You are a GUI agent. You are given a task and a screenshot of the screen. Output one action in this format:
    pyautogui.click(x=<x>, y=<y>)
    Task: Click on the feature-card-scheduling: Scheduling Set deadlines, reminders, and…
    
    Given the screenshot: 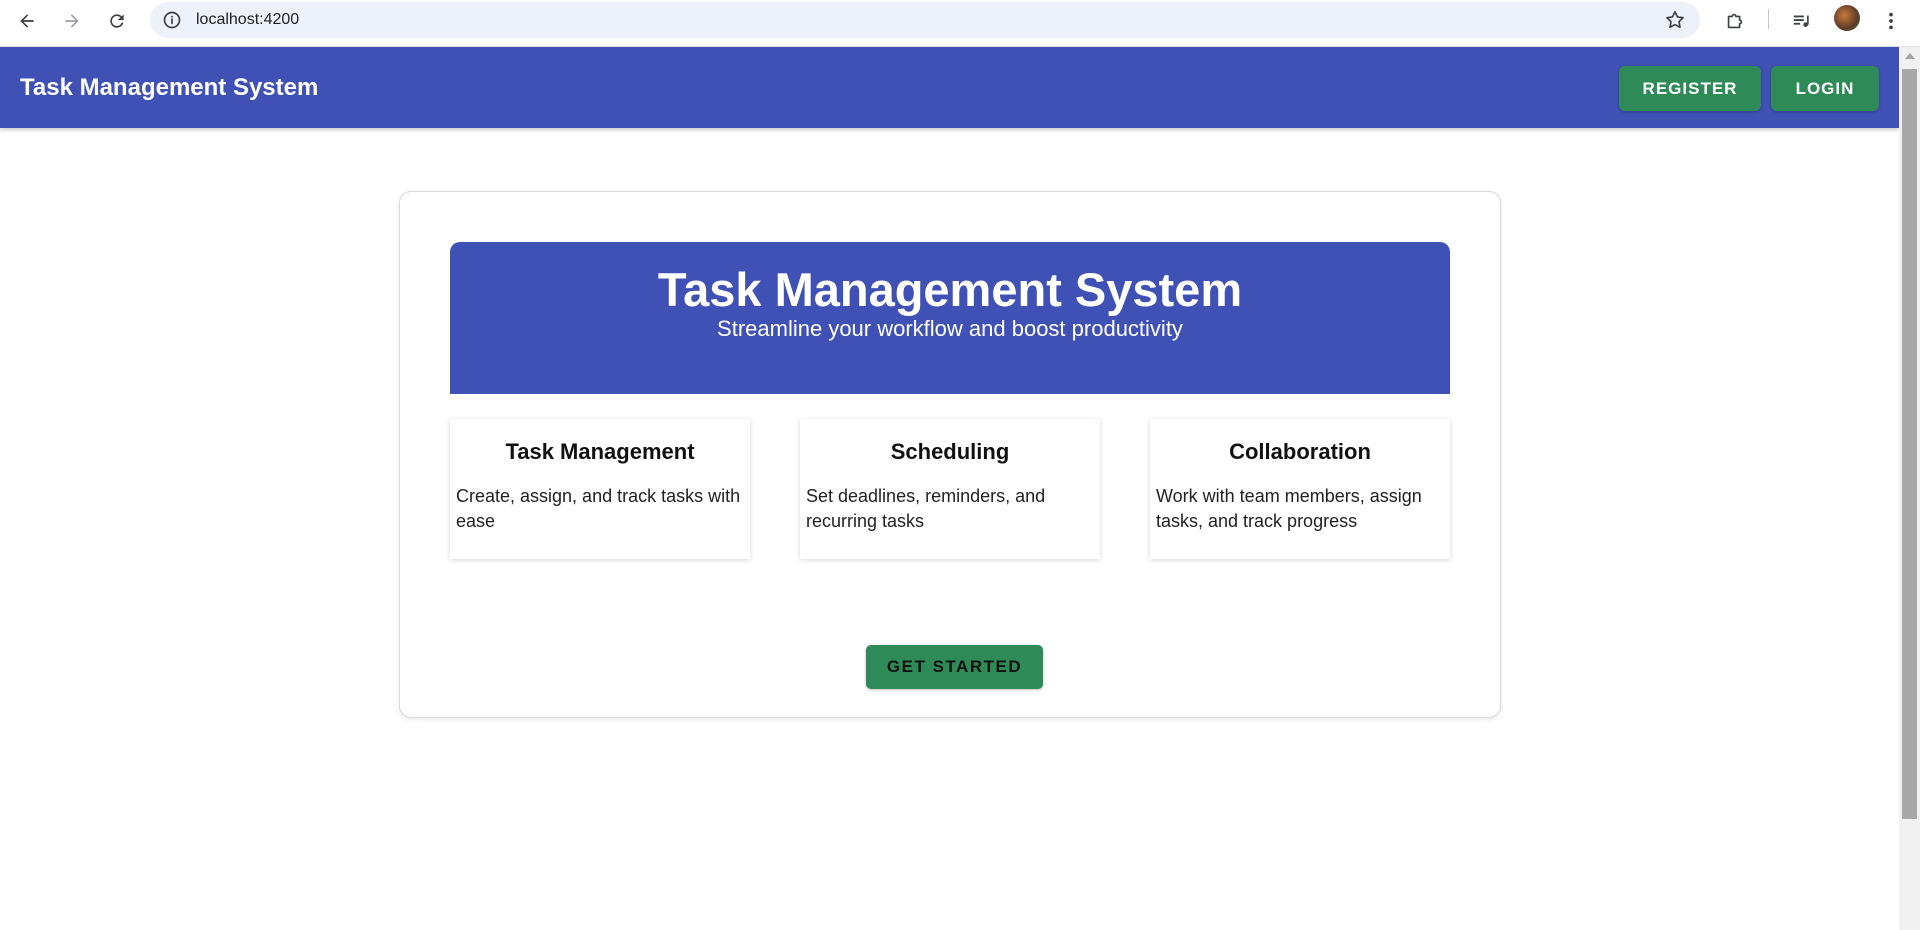 What is the action you would take?
    pyautogui.click(x=950, y=489)
    